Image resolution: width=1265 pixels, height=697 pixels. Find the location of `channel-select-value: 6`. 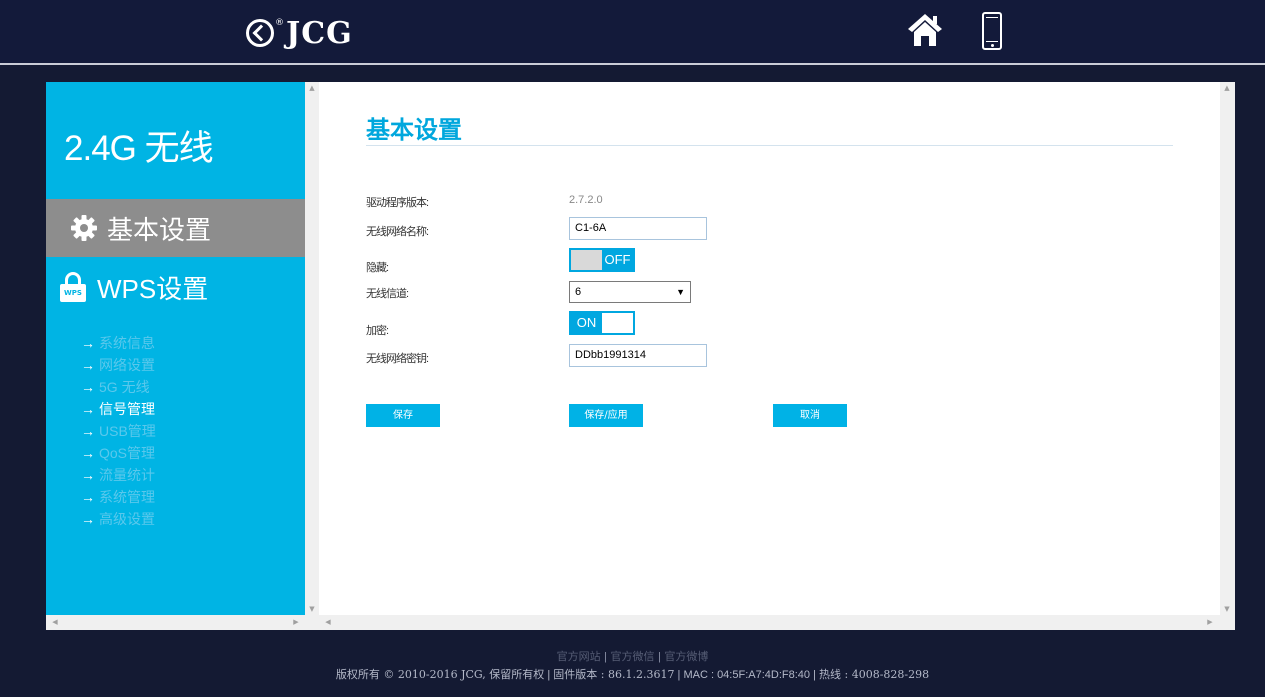

channel-select-value: 6 is located at coordinates (578, 292).